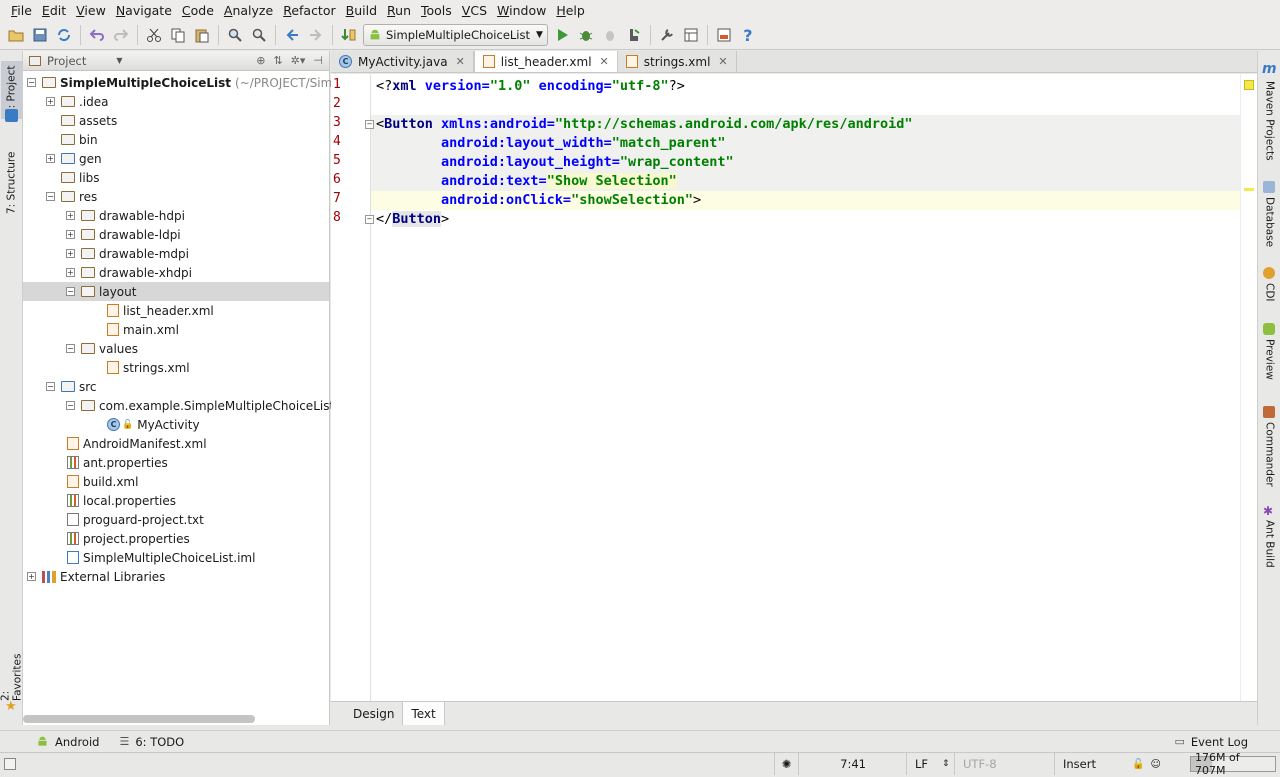 Image resolution: width=1280 pixels, height=777 pixels. Describe the element at coordinates (298, 60) in the screenshot. I see `gear-icon: ✲▾` at that location.